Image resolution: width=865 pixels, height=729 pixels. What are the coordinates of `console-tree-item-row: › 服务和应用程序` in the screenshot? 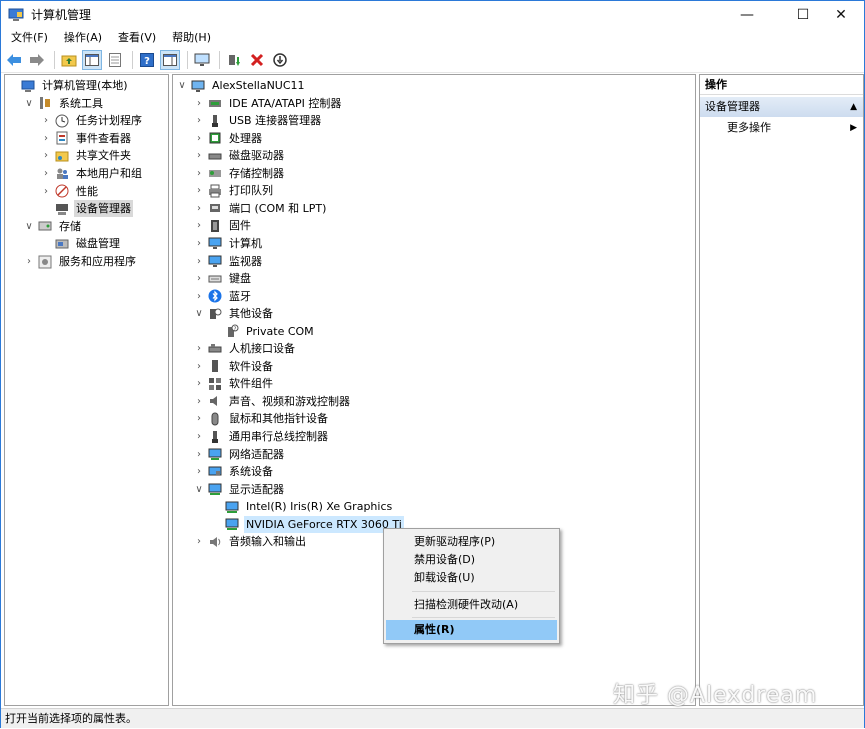 It's located at (80, 261).